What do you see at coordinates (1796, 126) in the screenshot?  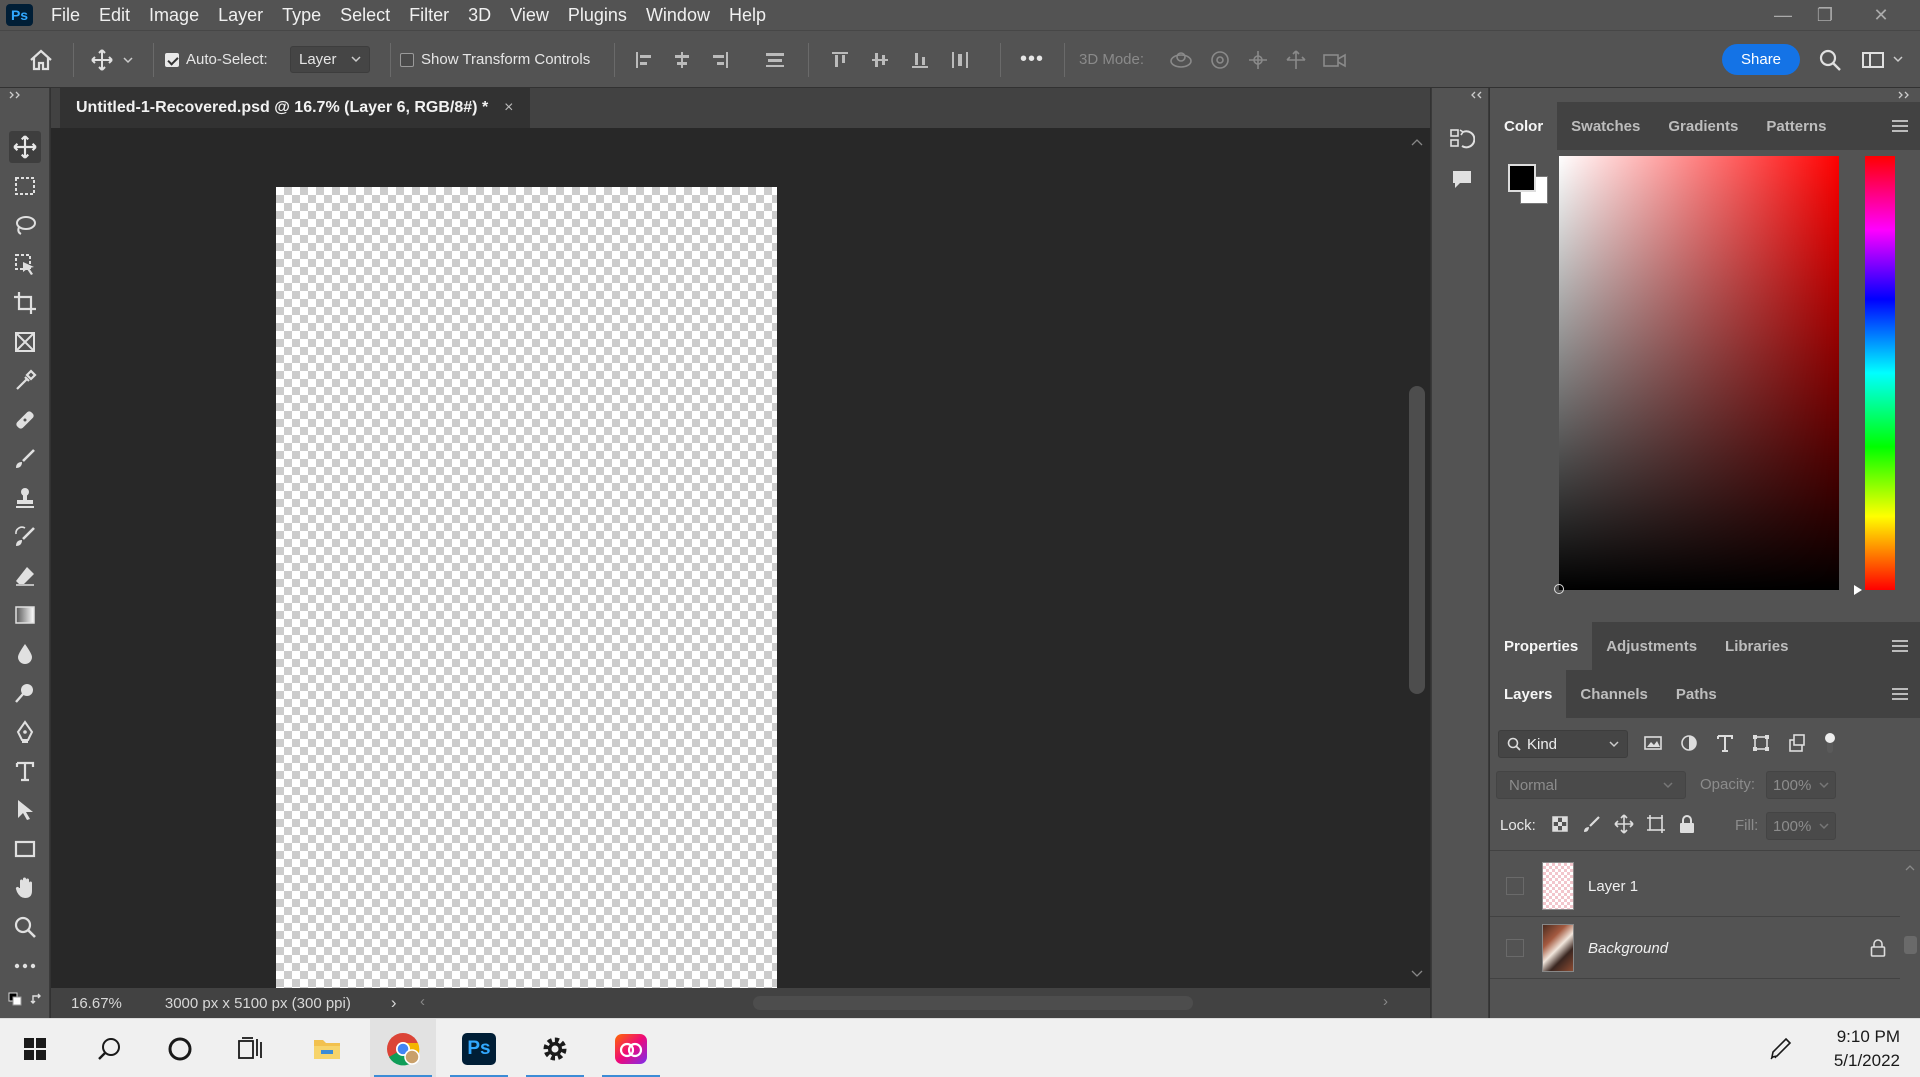 I see `tab-patterns: Patterns` at bounding box center [1796, 126].